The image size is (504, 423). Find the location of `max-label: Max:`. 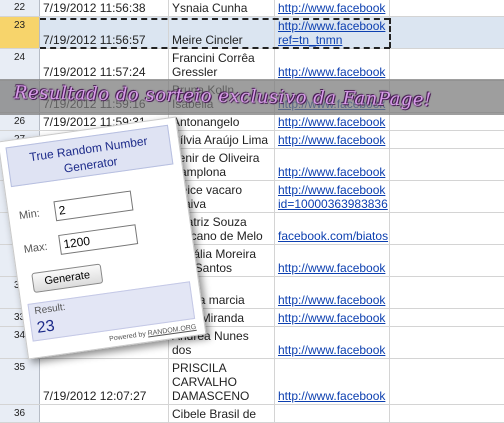

max-label: Max: is located at coordinates (36, 248).